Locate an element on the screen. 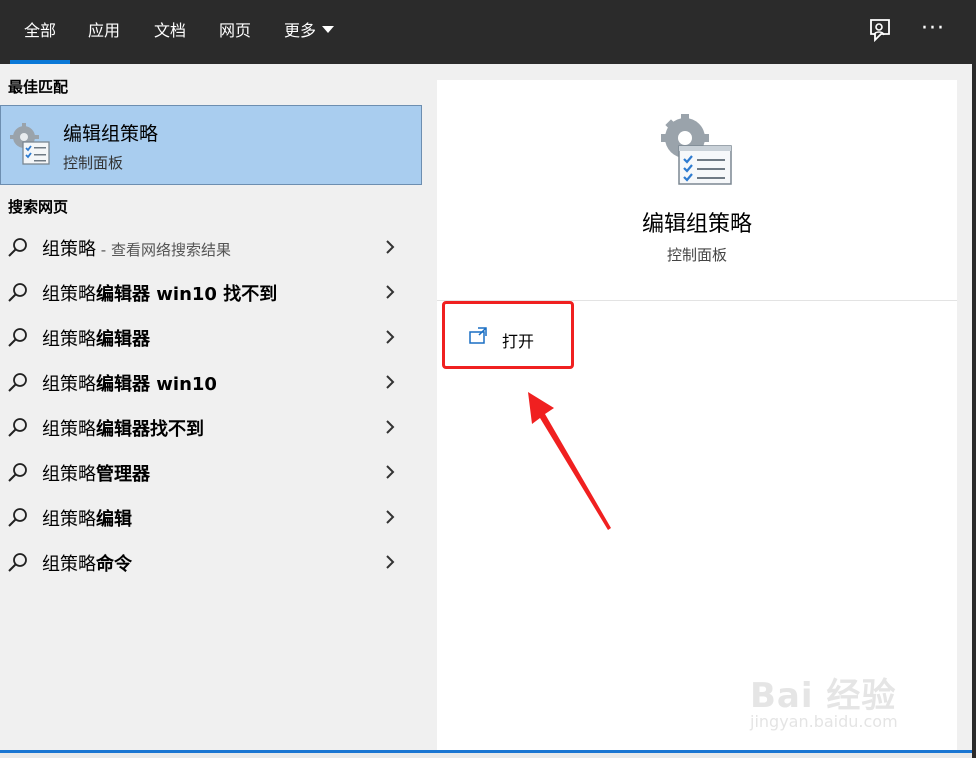  caret-down-icon is located at coordinates (328, 29).